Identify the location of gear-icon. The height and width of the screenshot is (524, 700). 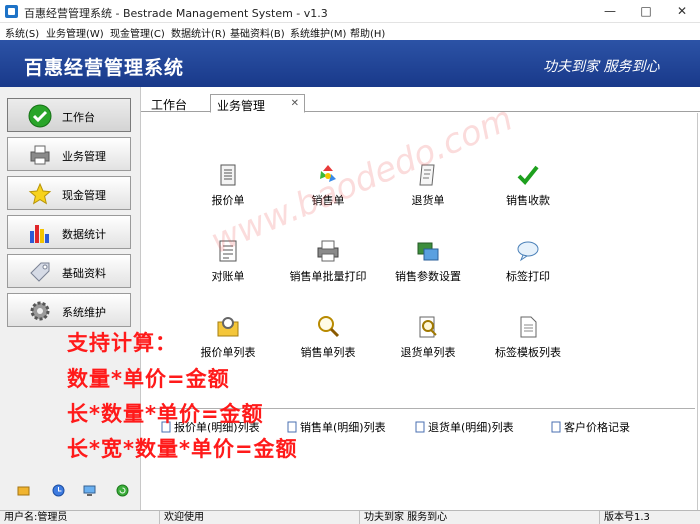
(40, 311).